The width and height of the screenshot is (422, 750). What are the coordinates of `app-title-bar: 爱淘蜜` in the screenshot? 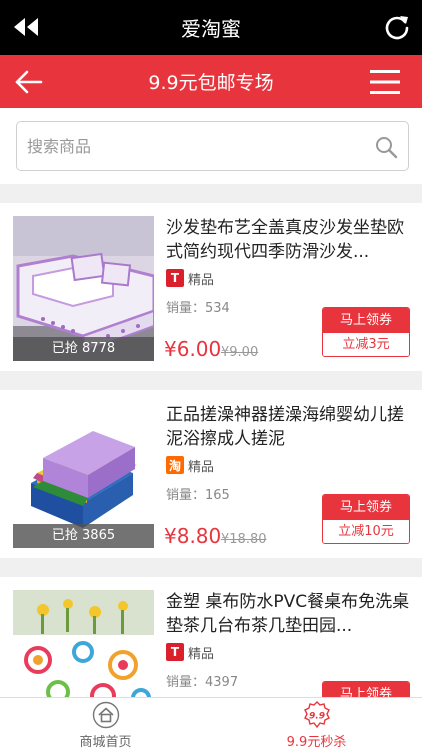 It's located at (211, 27).